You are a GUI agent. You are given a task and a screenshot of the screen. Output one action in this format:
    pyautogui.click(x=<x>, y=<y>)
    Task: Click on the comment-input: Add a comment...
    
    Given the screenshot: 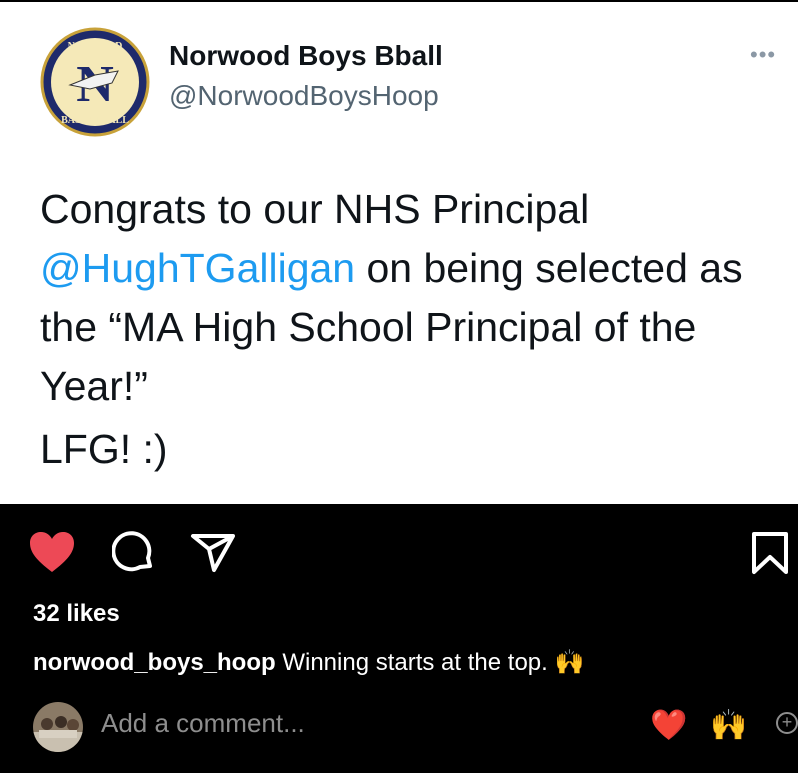 What is the action you would take?
    pyautogui.click(x=203, y=723)
    